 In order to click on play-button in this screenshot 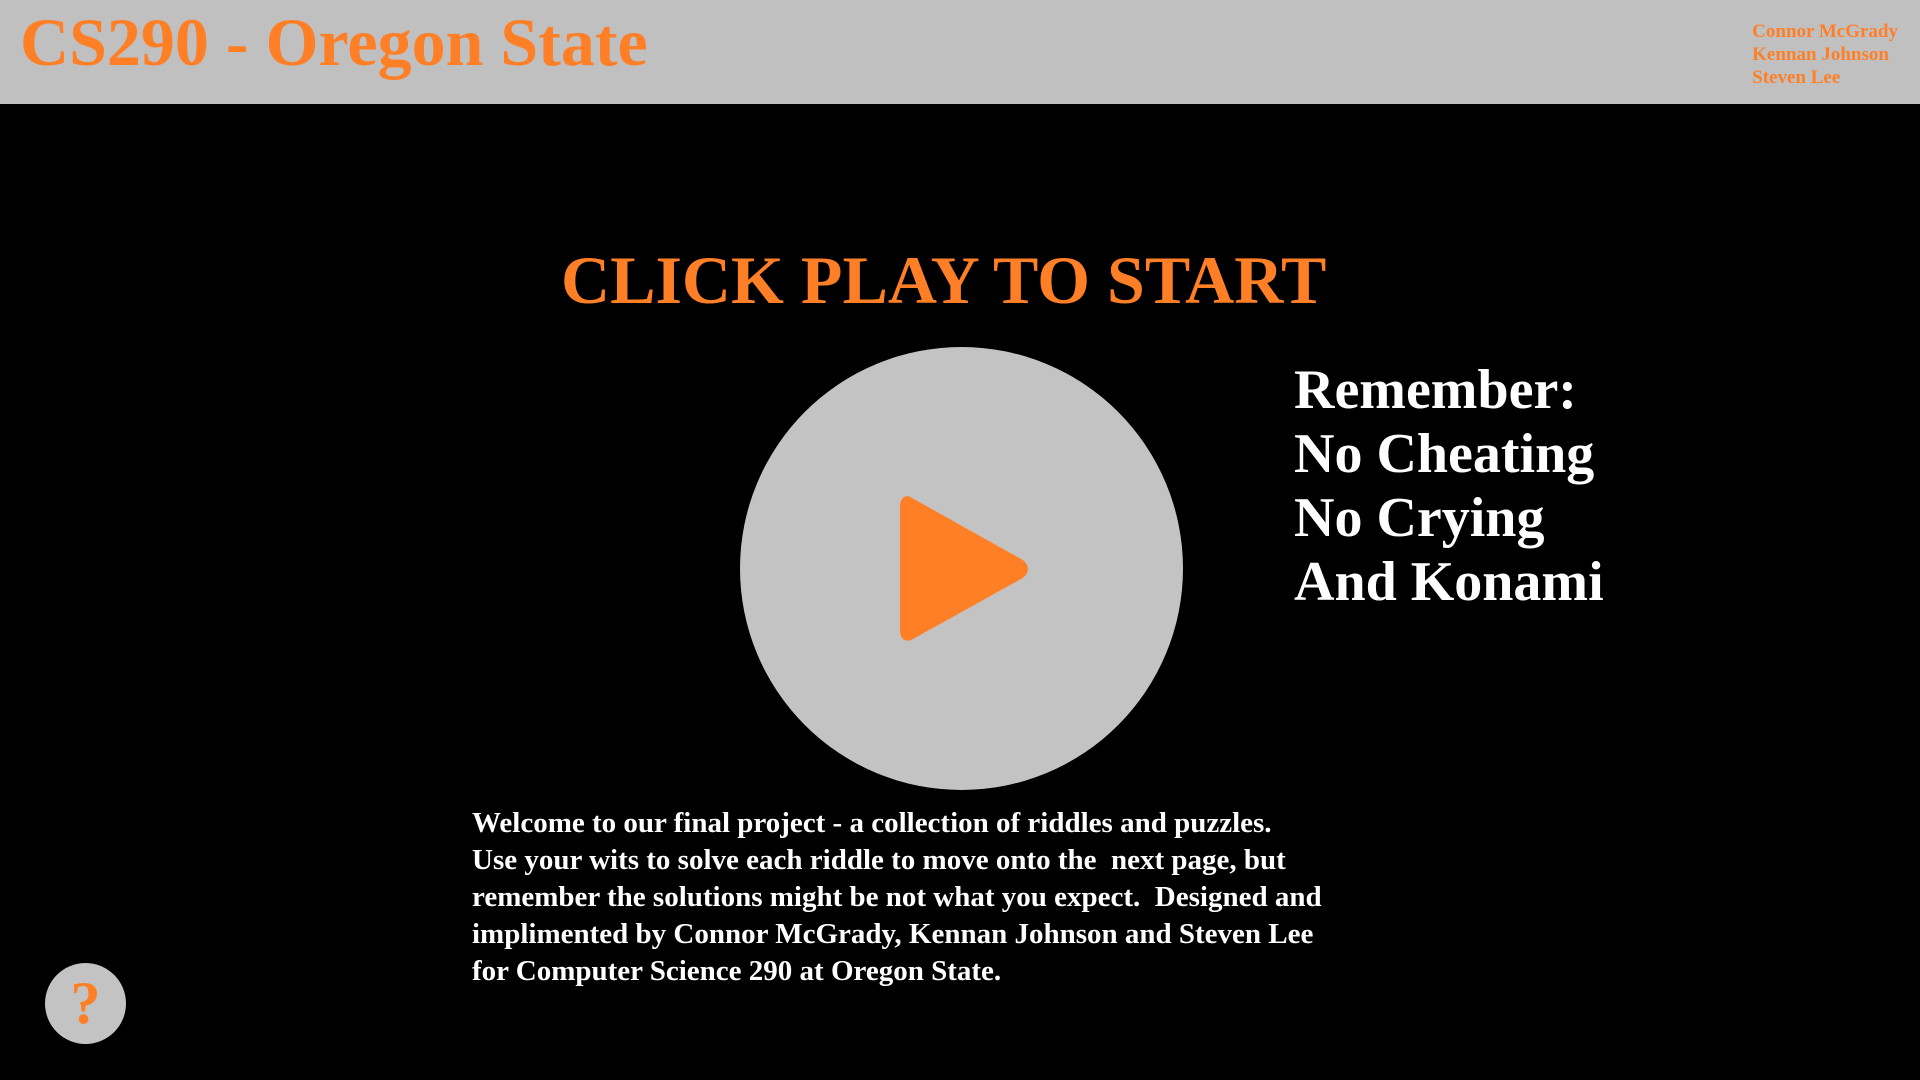, I will do `click(961, 568)`.